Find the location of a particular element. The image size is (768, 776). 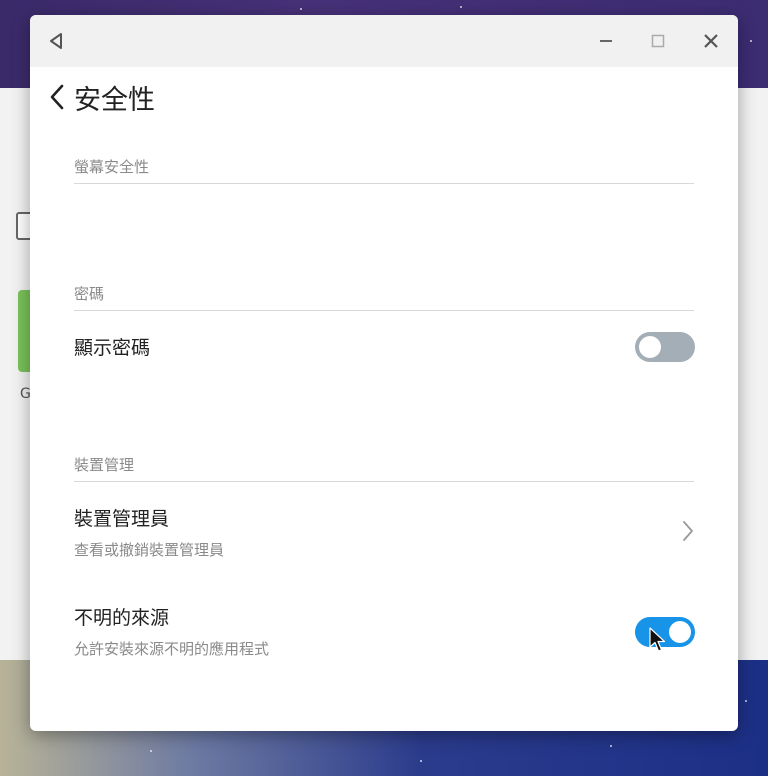

back-arrow-icon is located at coordinates (57, 97).